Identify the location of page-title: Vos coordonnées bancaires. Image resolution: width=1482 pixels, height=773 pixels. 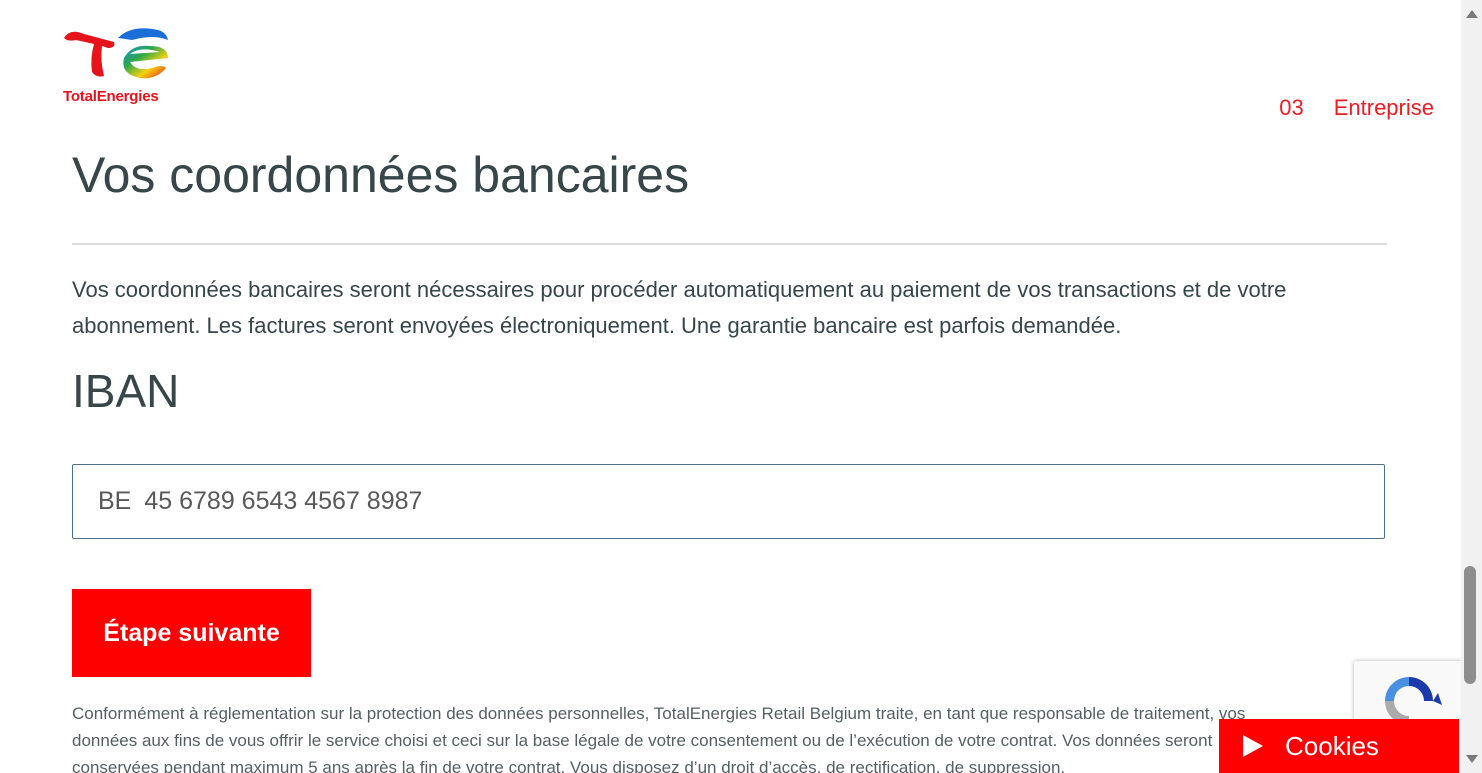
(381, 175).